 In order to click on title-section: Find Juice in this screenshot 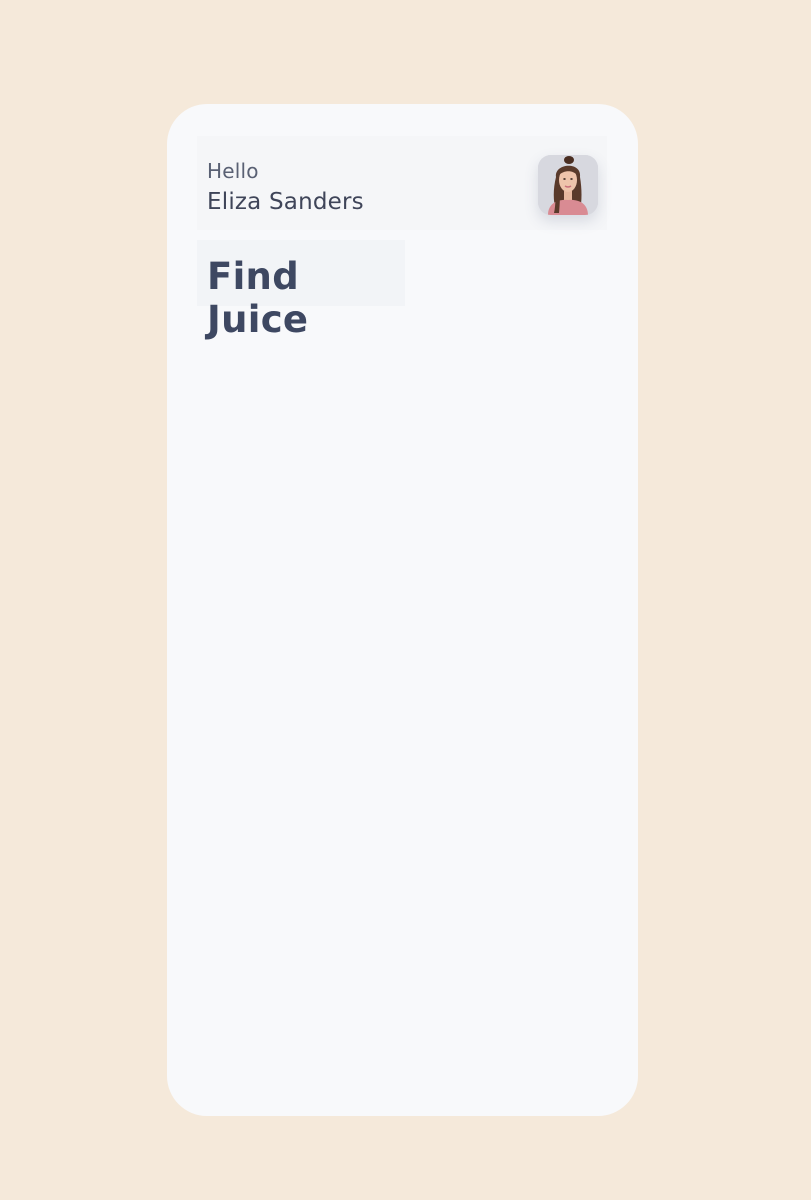, I will do `click(301, 290)`.